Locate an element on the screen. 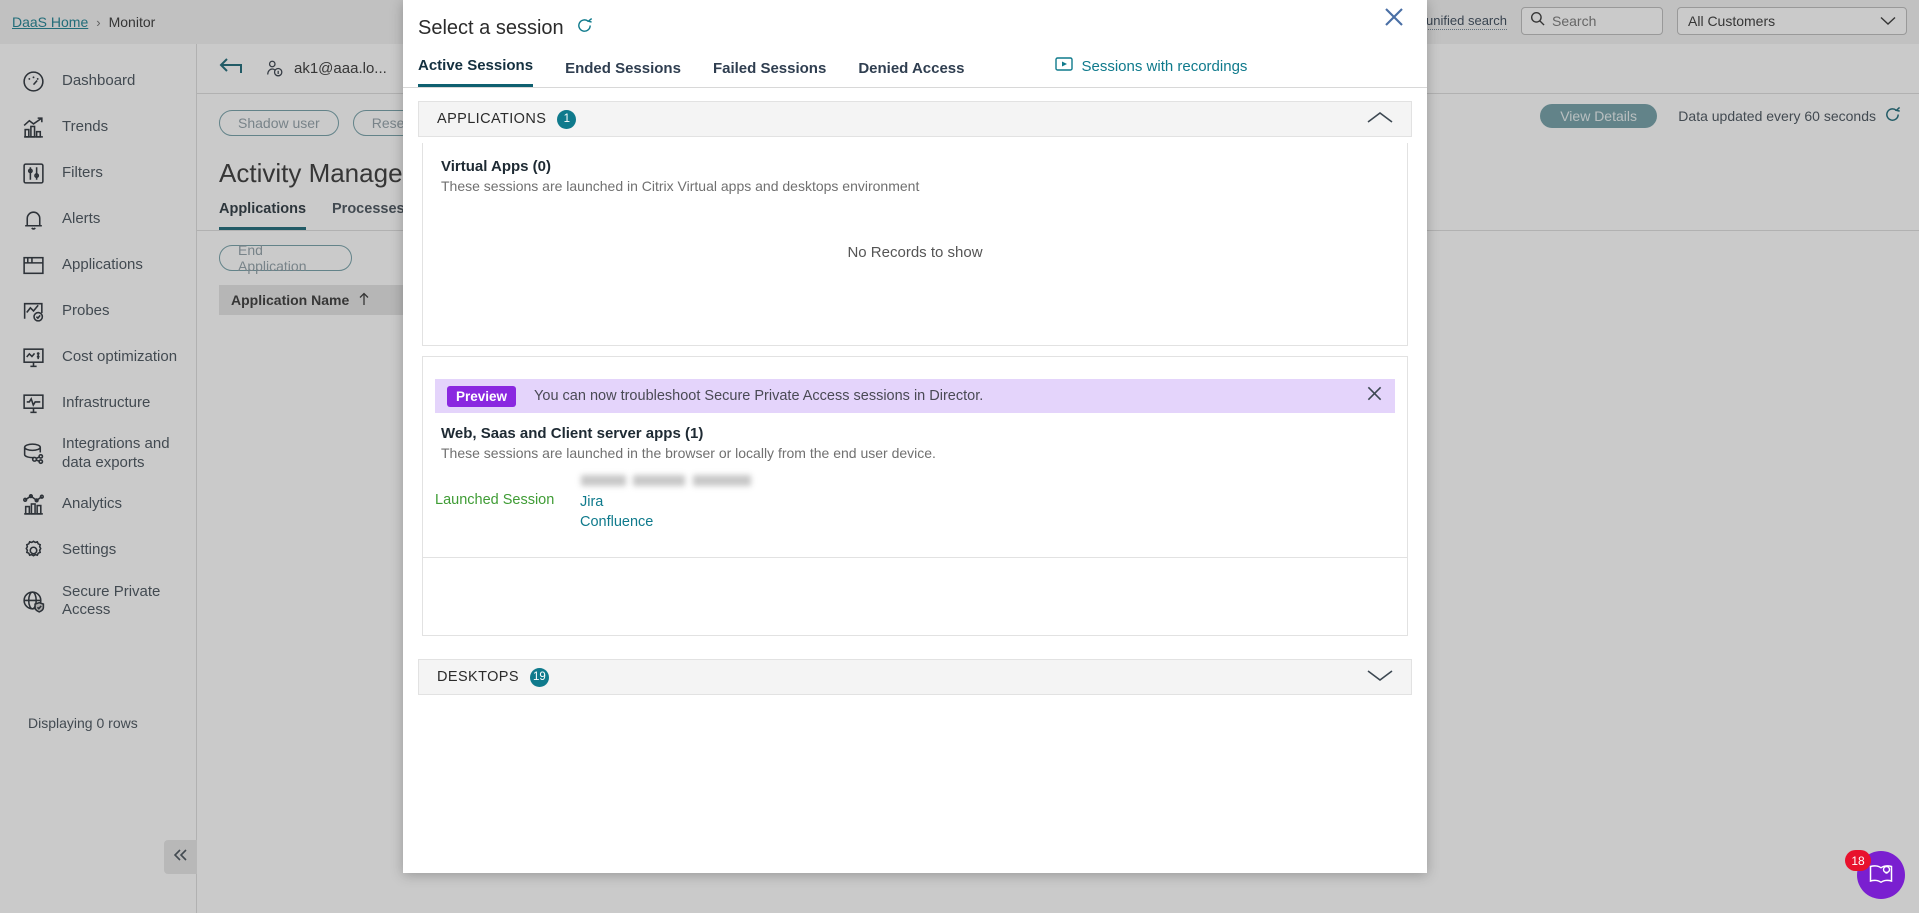 This screenshot has width=1919, height=913. sessions-with-recordings-label: Sessions with recordings is located at coordinates (1164, 66).